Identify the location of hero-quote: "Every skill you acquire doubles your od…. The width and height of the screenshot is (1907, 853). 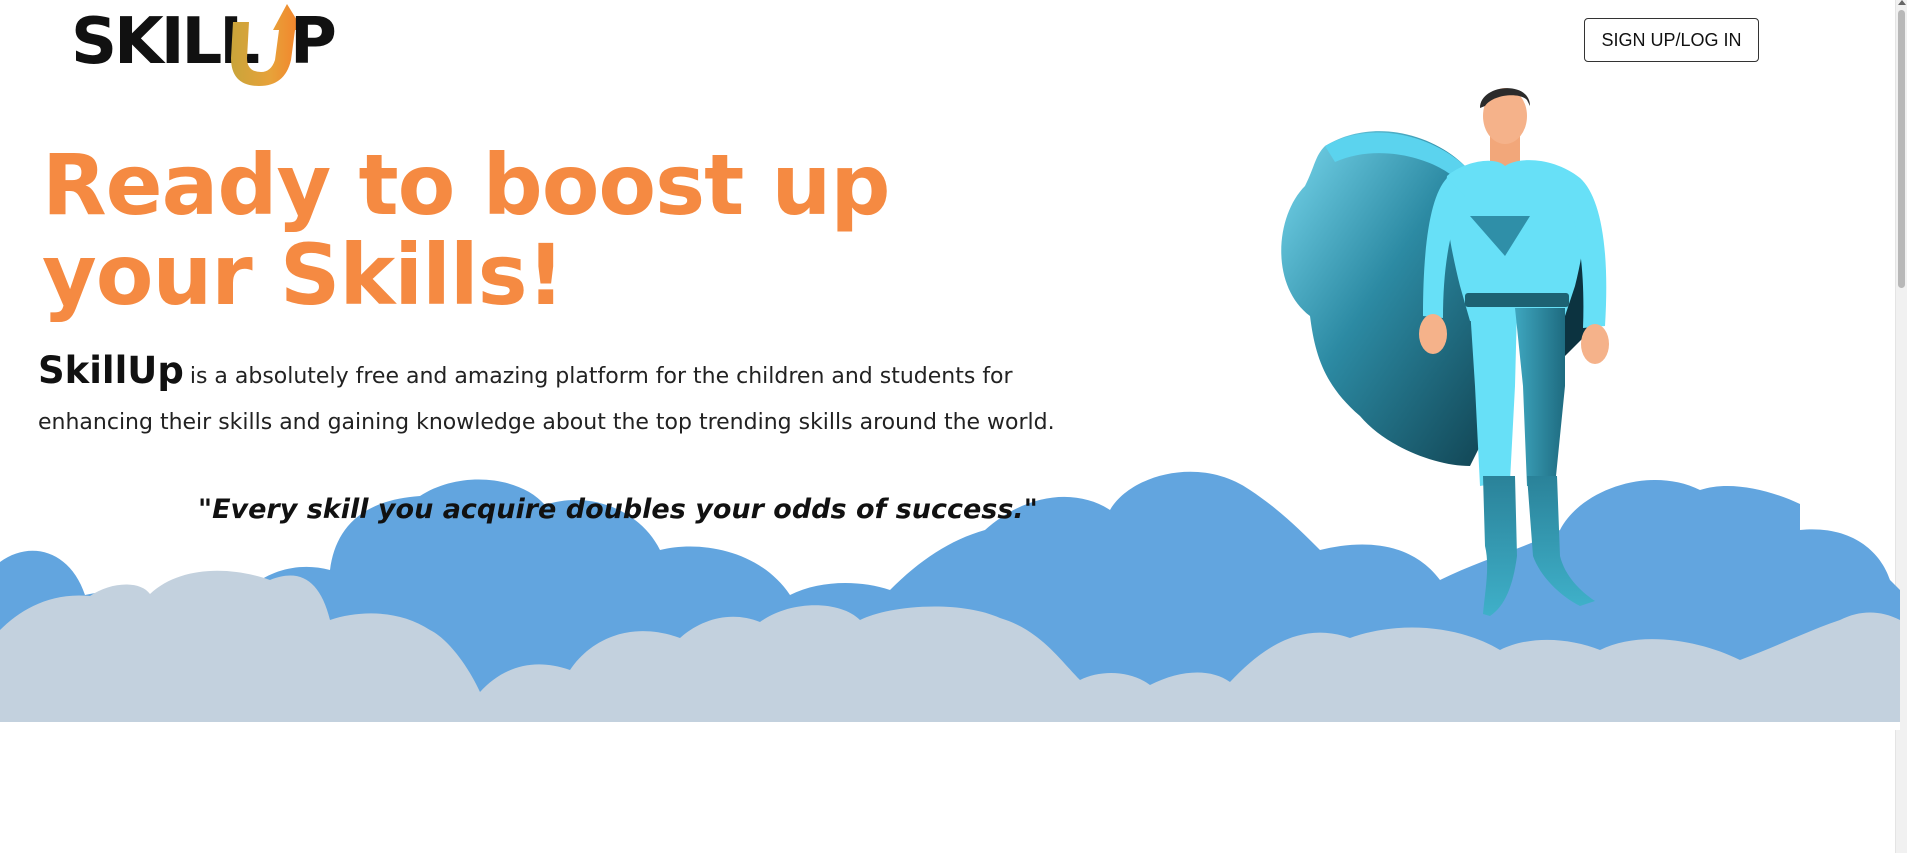
(618, 509).